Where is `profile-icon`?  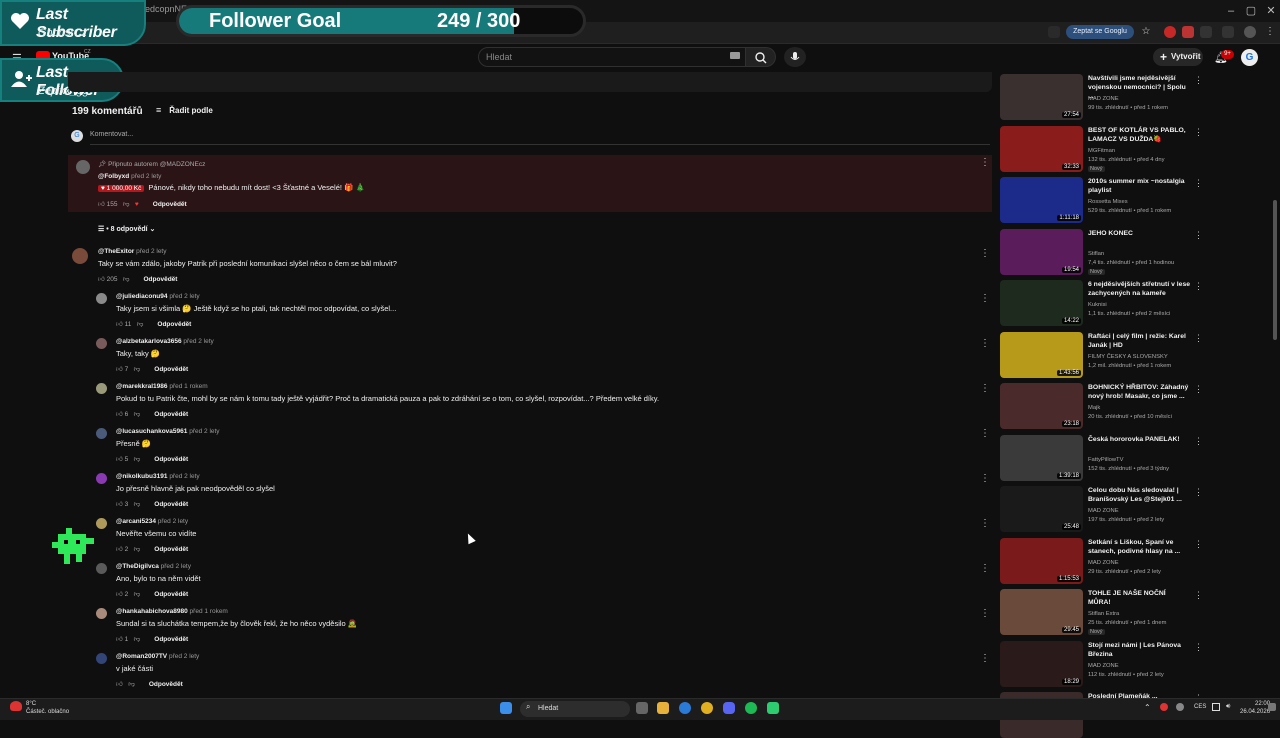 profile-icon is located at coordinates (1250, 32).